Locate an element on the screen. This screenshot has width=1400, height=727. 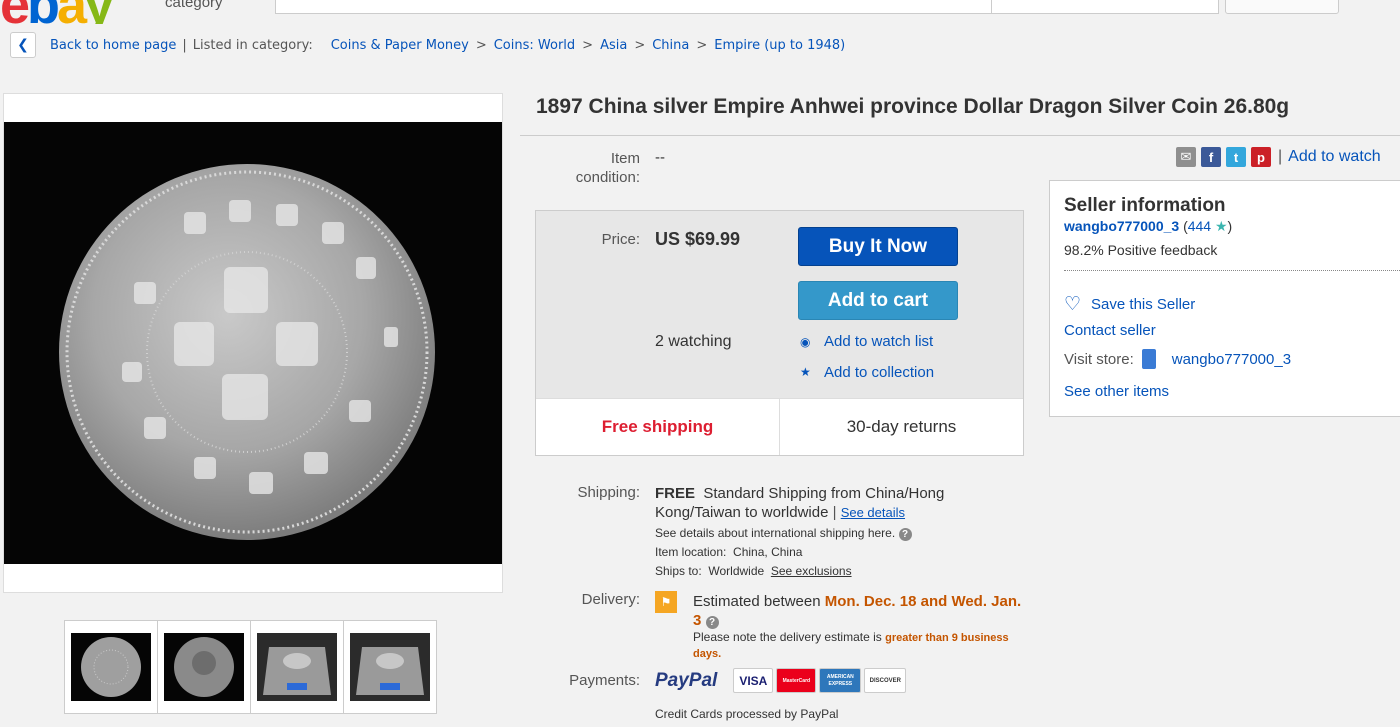
save-seller-link: ♡ Save this Seller is located at coordinates (1129, 304).